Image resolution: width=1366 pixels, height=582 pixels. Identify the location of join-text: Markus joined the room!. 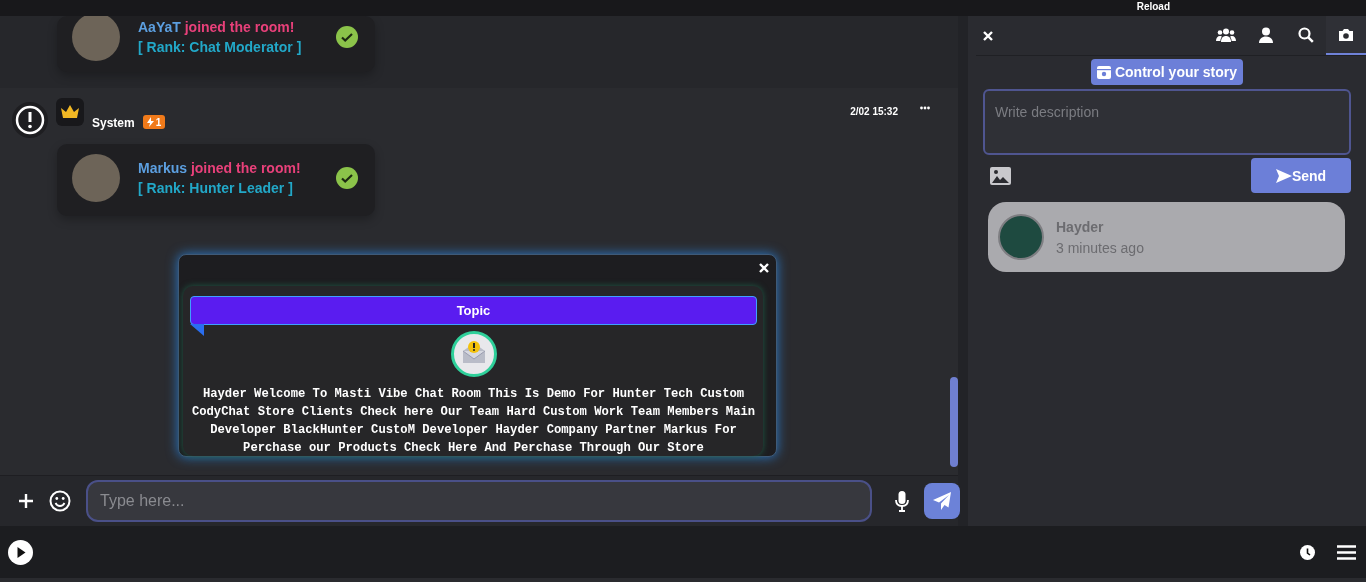
(220, 168).